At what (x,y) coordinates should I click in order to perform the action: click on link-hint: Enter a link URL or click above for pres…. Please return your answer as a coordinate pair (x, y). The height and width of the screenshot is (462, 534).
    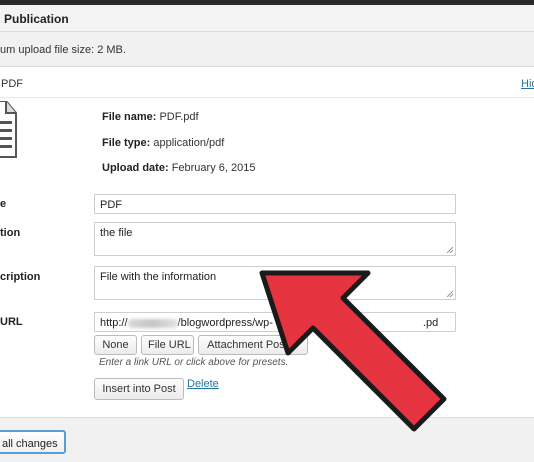
    Looking at the image, I should click on (194, 362).